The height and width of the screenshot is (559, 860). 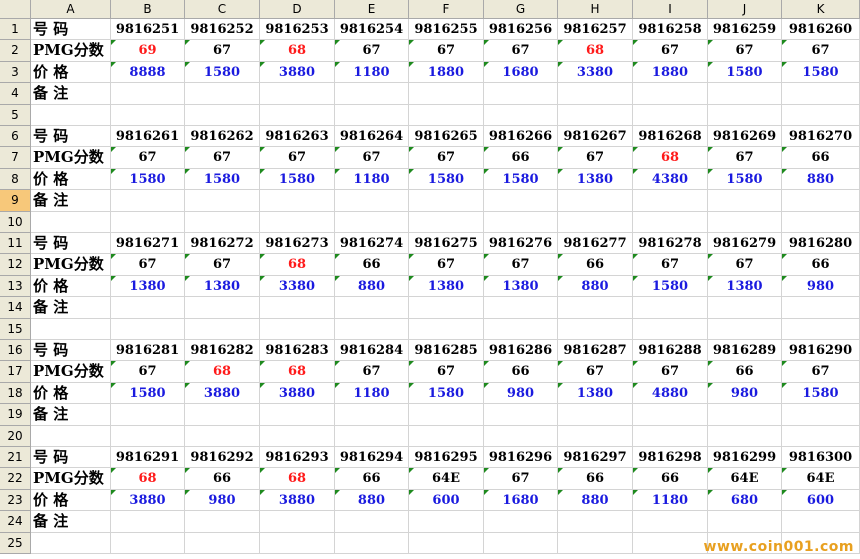 I want to click on row-header-10: 10, so click(x=15, y=222).